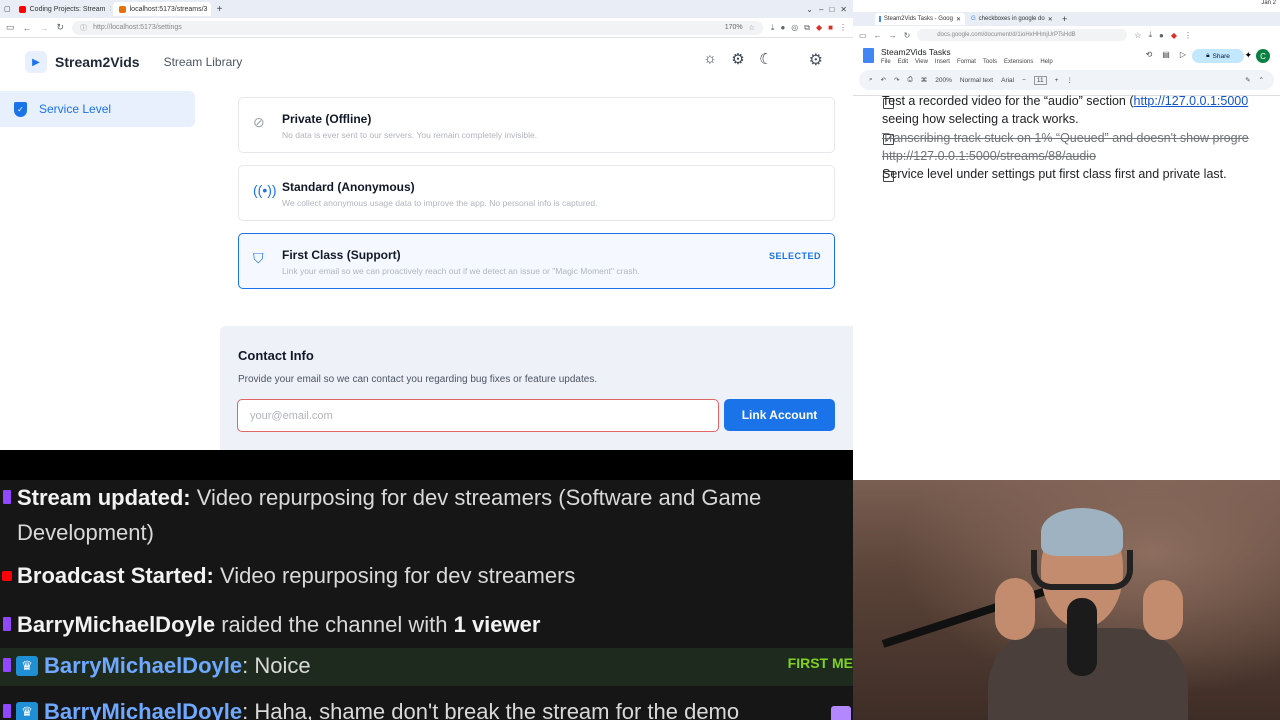 This screenshot has width=1280, height=720. I want to click on system-clock: Jan 2, so click(1066, 6).